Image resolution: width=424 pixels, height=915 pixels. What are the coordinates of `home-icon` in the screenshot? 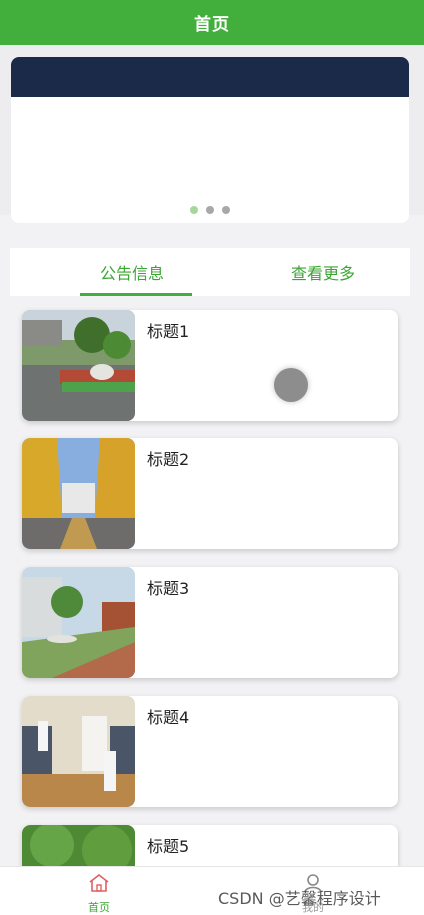 It's located at (99, 885).